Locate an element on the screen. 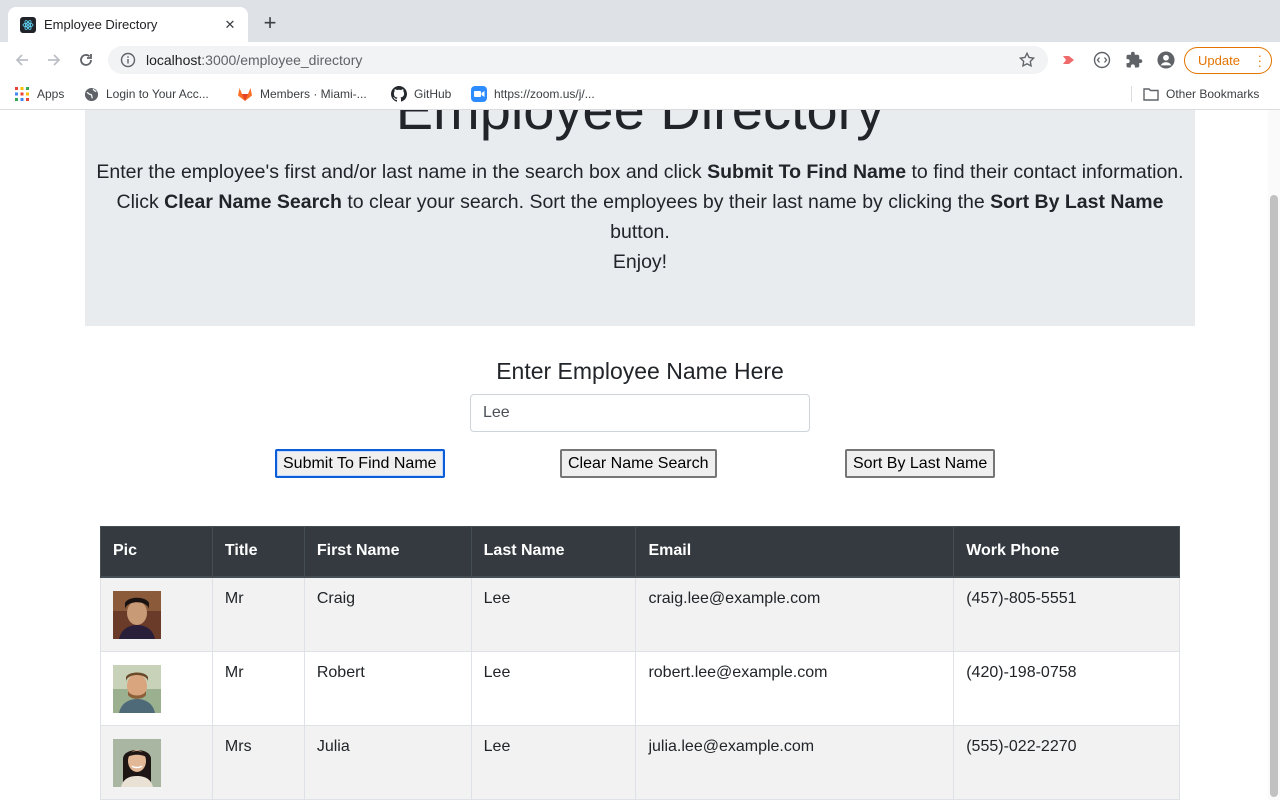 Image resolution: width=1280 pixels, height=800 pixels. react-favicon-icon is located at coordinates (28, 24).